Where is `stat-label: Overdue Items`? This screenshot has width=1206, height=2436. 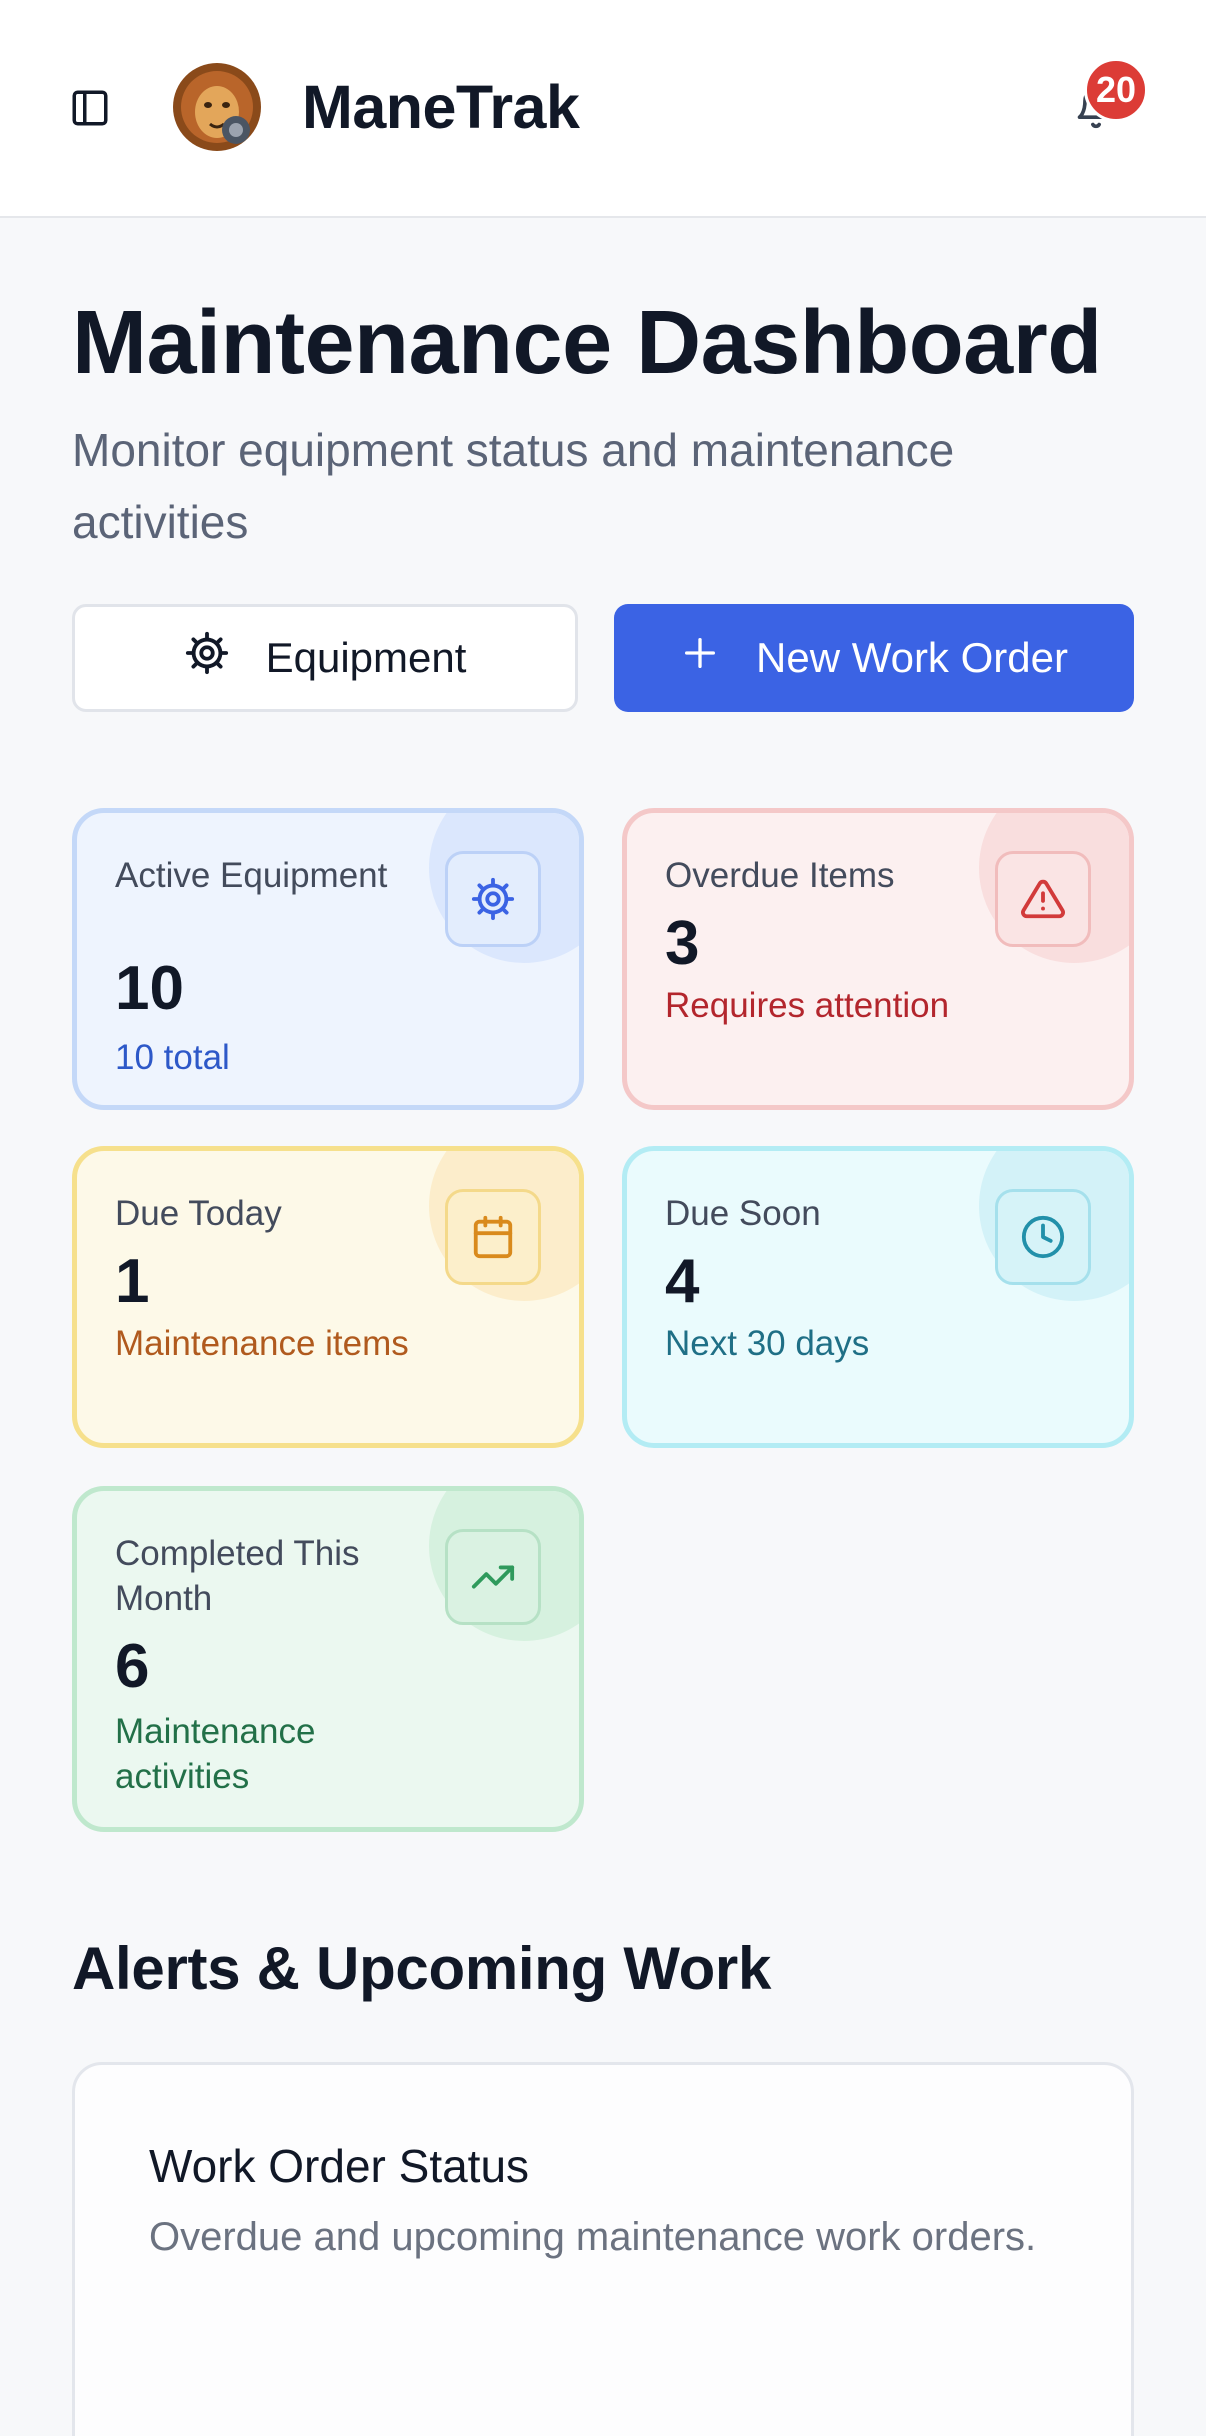 stat-label: Overdue Items is located at coordinates (780, 875).